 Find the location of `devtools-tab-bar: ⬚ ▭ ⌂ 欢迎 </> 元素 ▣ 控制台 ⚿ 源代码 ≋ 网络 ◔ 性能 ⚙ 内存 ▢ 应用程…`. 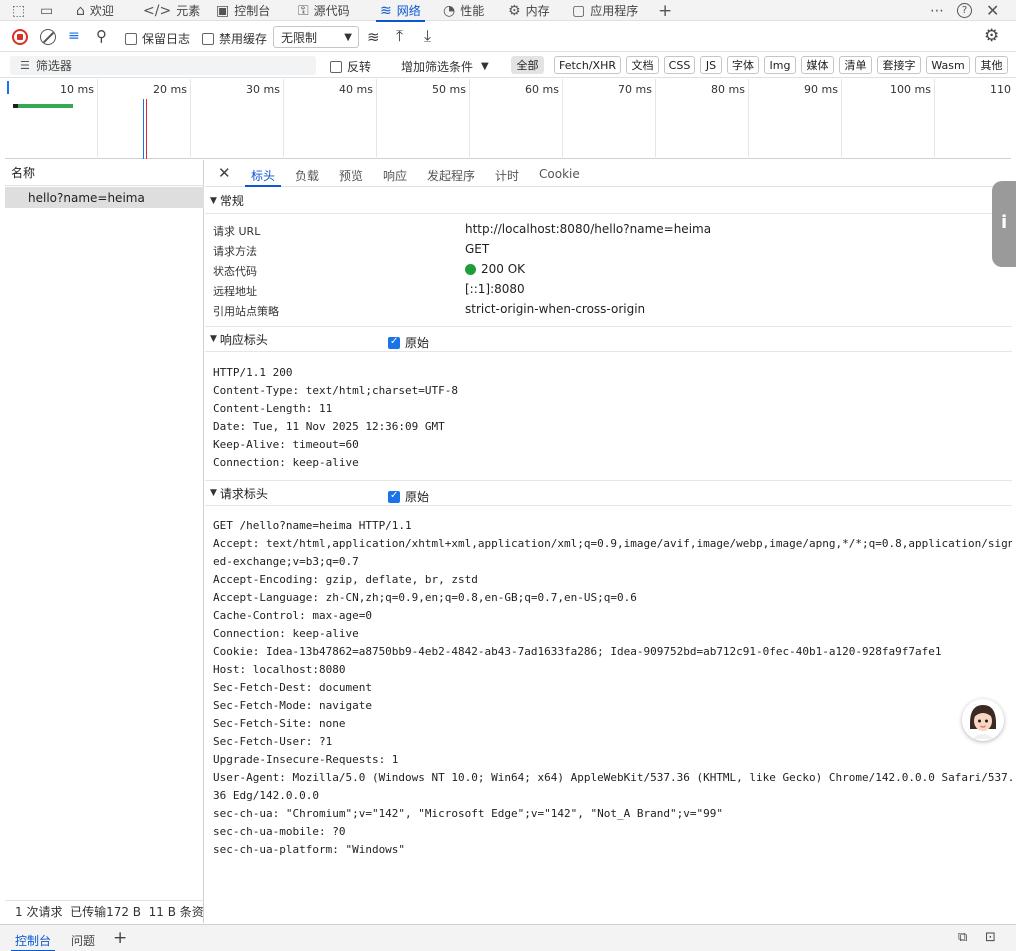

devtools-tab-bar: ⬚ ▭ ⌂ 欢迎 </> 元素 ▣ 控制台 ⚿ 源代码 ≋ 网络 ◔ 性能 ⚙ 内存 ▢ 应用程… is located at coordinates (508, 11).